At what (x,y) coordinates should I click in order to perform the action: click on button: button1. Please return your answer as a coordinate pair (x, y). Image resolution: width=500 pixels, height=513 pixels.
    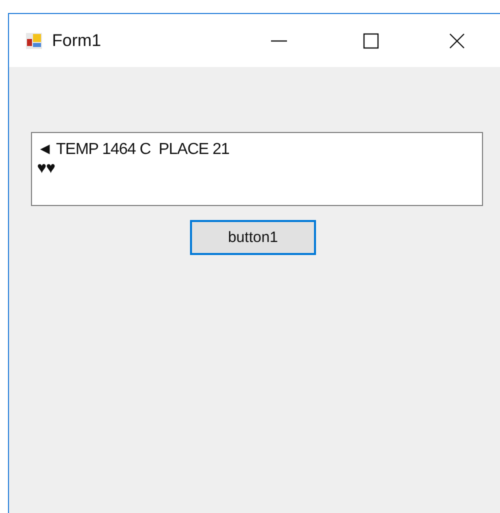
    Looking at the image, I should click on (253, 237).